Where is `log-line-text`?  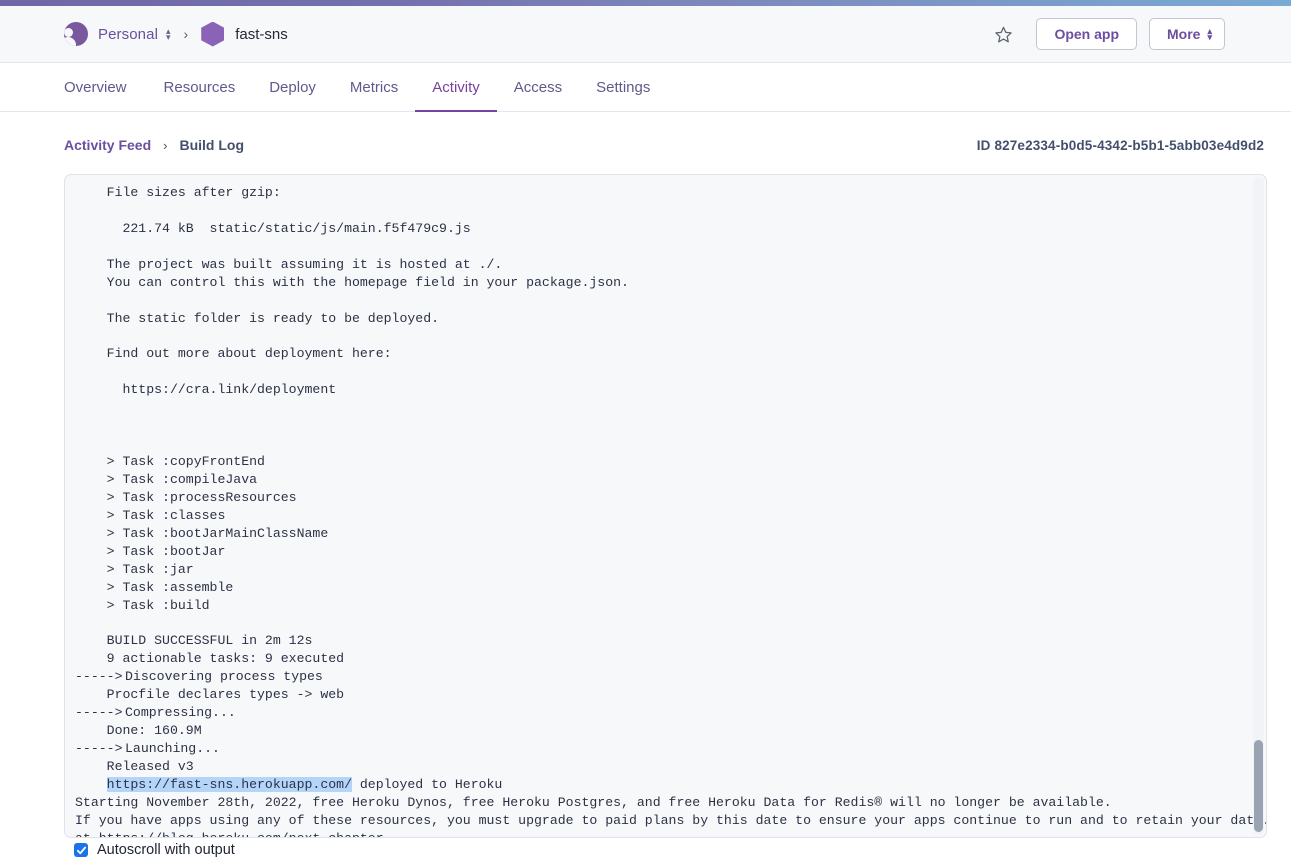
log-line-text is located at coordinates (91, 784).